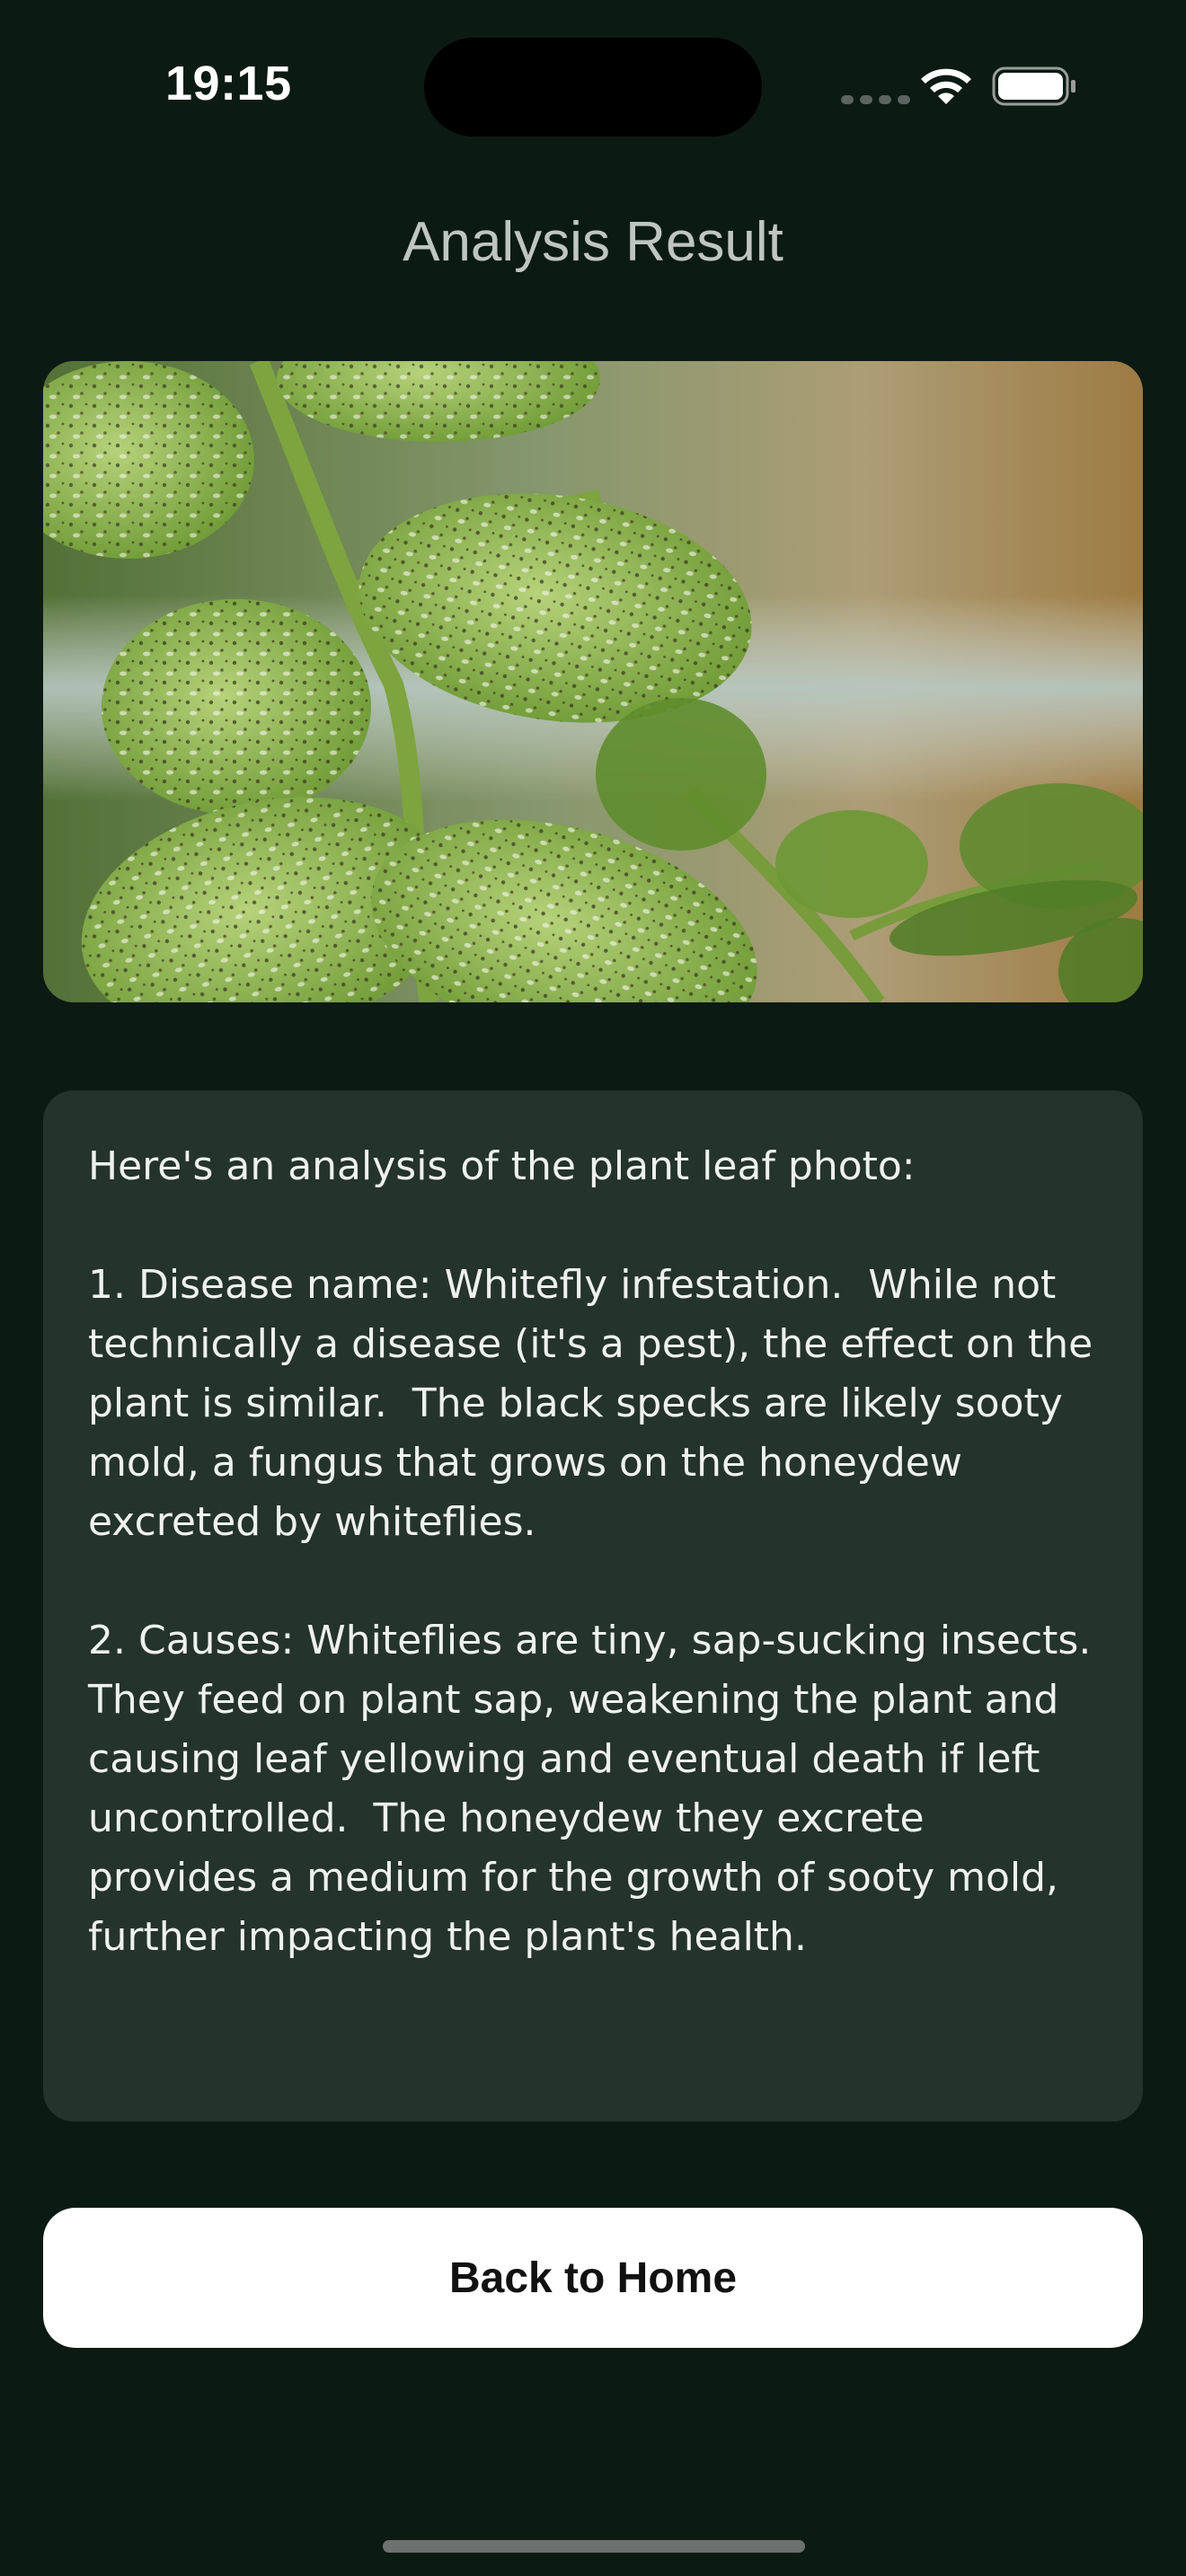 This screenshot has height=2576, width=1186. What do you see at coordinates (228, 83) in the screenshot?
I see `status-time: 19:15` at bounding box center [228, 83].